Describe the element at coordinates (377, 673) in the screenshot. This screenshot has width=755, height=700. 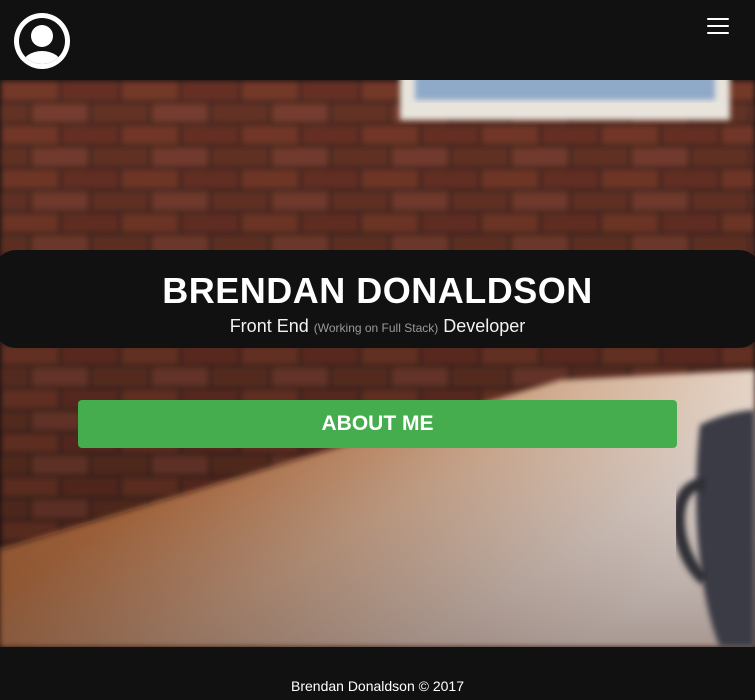
I see `footer: Brendan Donaldson © 2017` at that location.